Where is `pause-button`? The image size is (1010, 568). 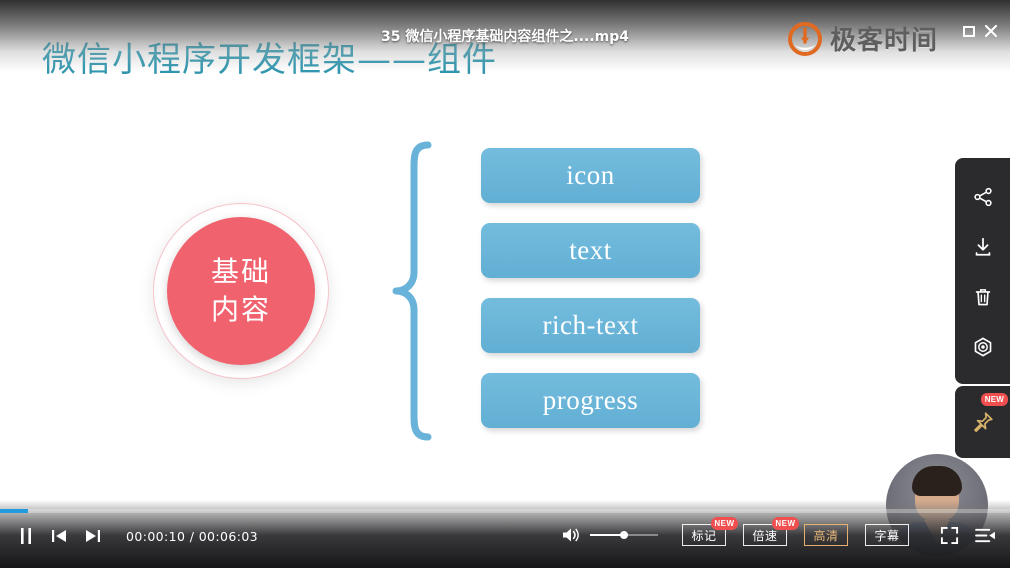 pause-button is located at coordinates (26, 536).